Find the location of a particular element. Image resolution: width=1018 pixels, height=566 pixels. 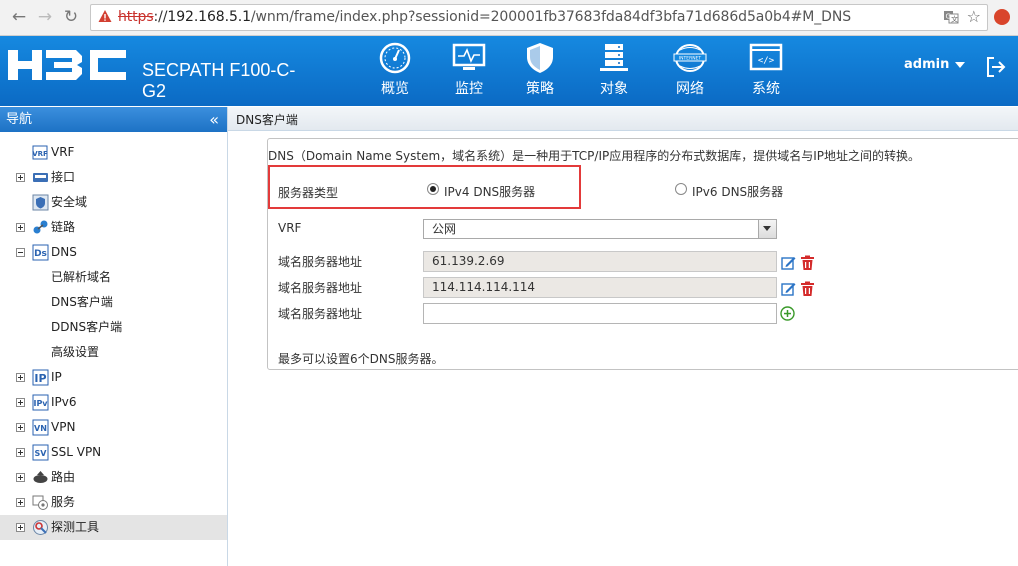

nav-overview: 概览 is located at coordinates (395, 70).